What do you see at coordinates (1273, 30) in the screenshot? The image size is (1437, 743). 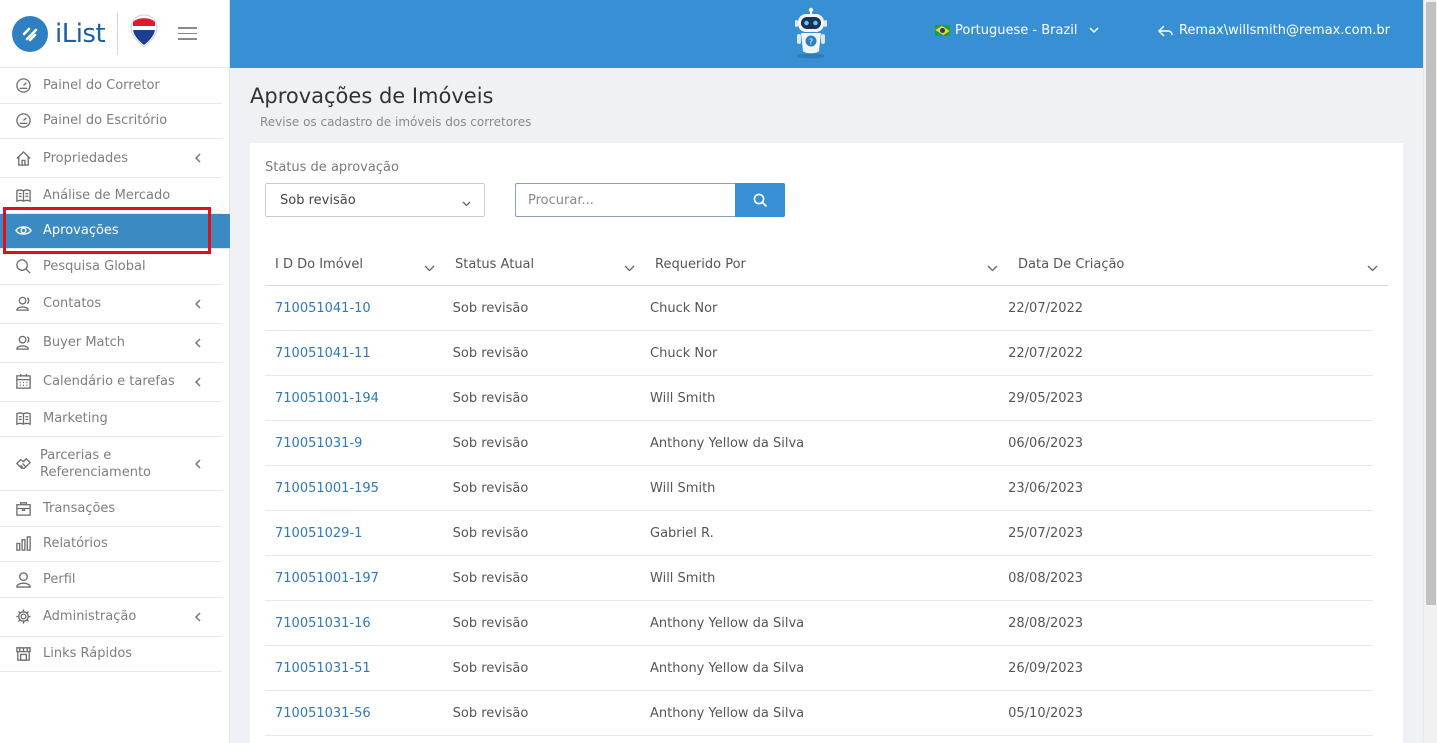 I see `user-account-link: Remax\willsmith@remax.com.br` at bounding box center [1273, 30].